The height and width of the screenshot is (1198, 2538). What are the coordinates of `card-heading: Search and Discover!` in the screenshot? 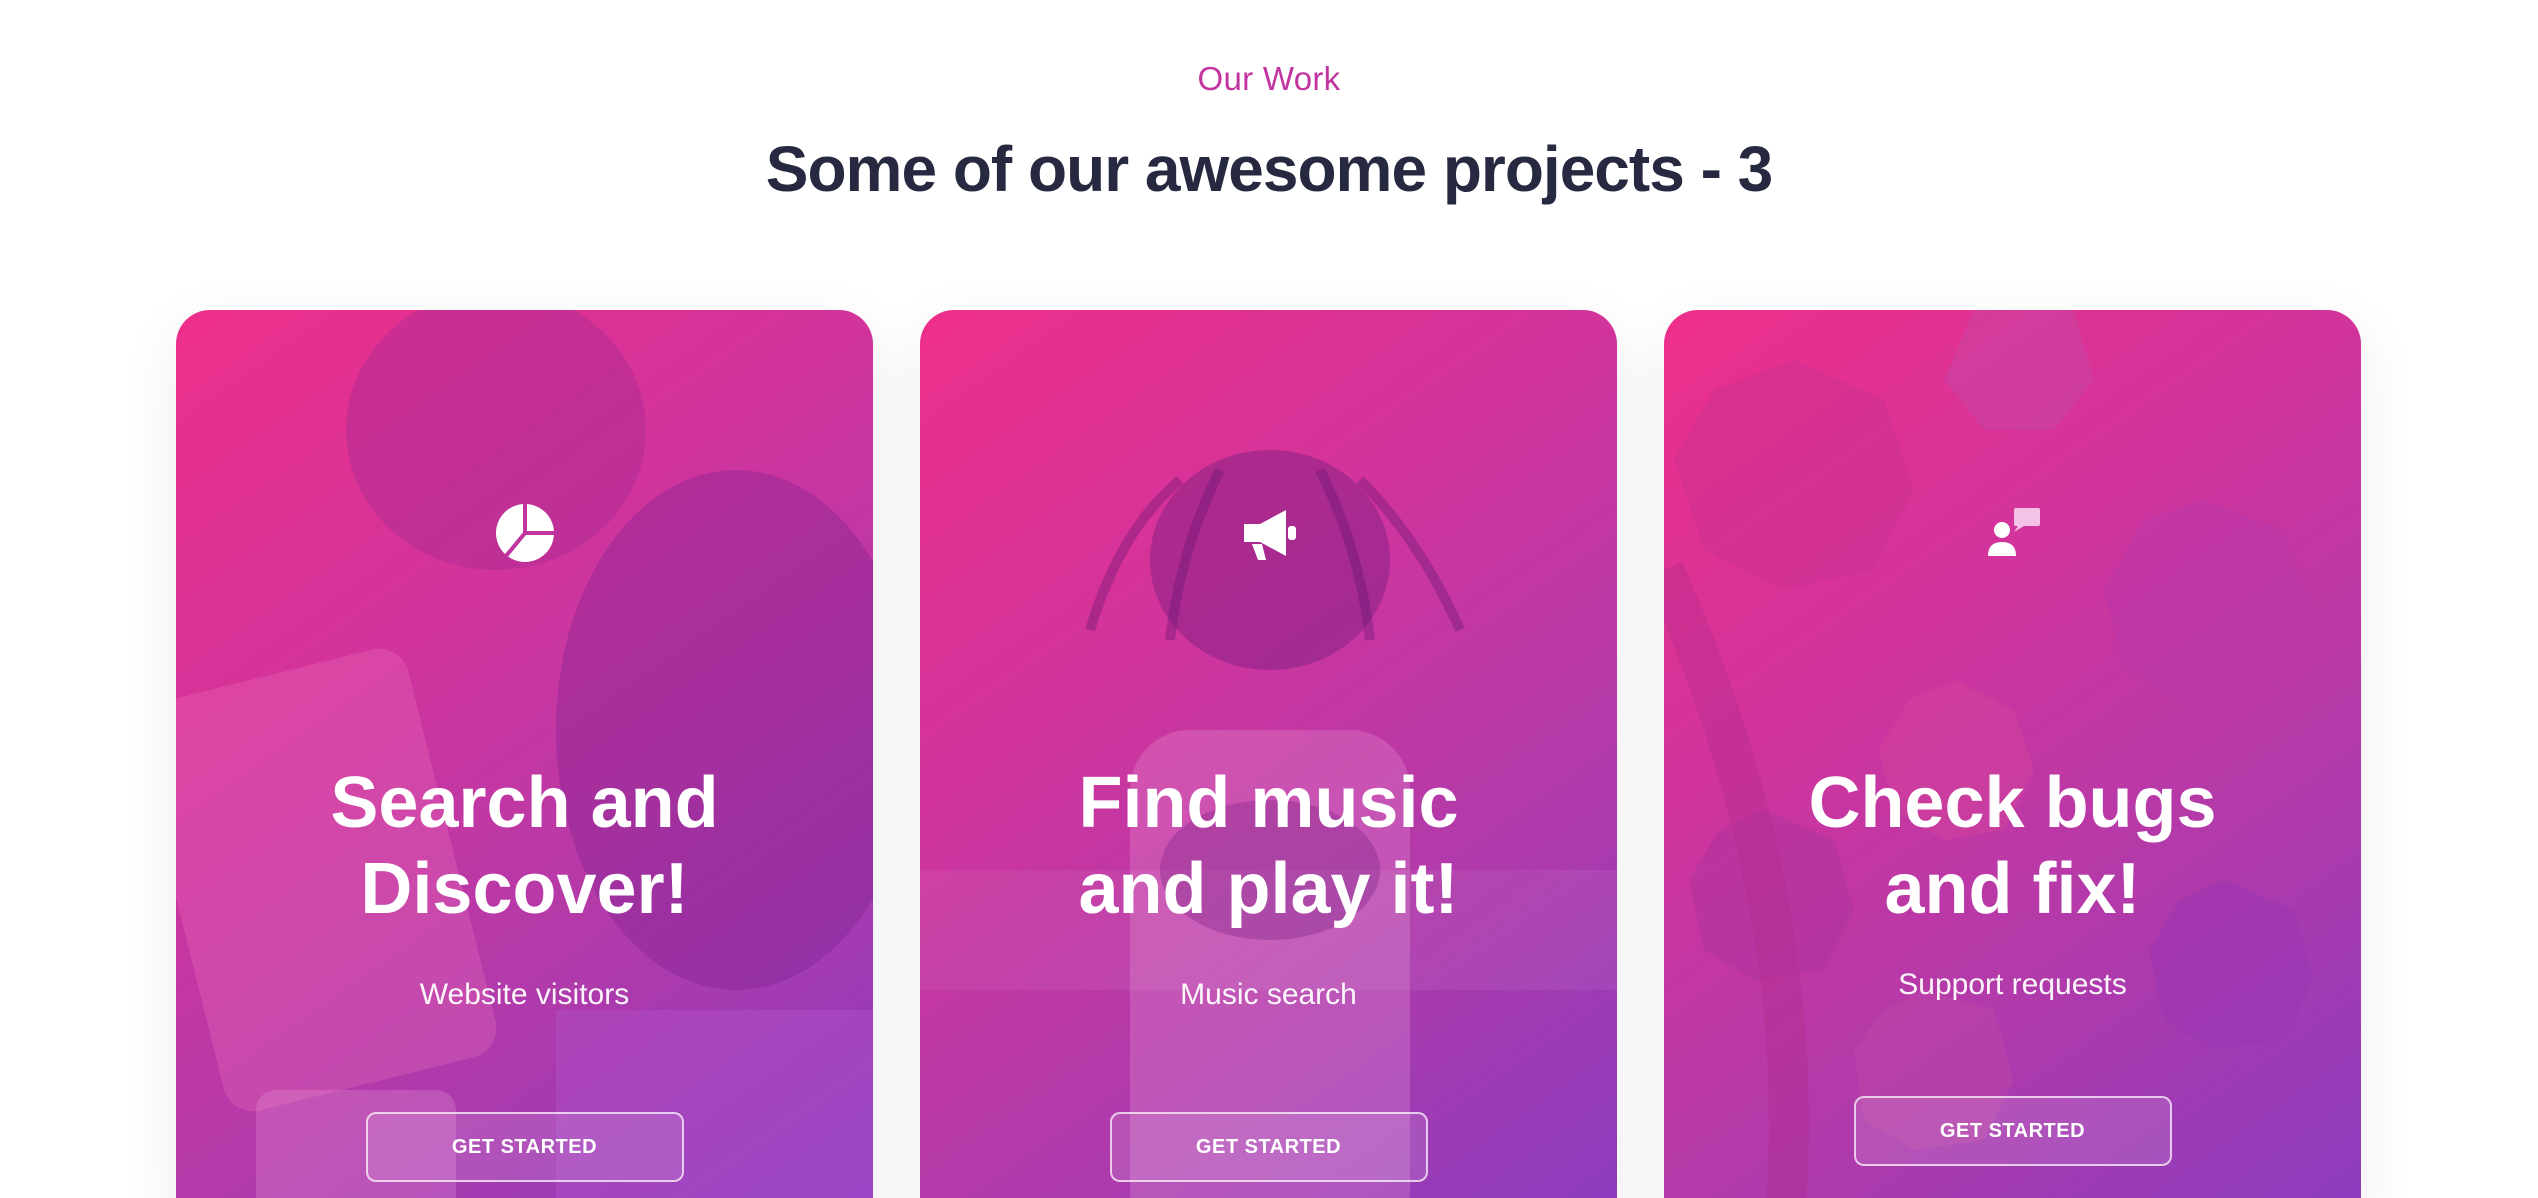 It's located at (524, 846).